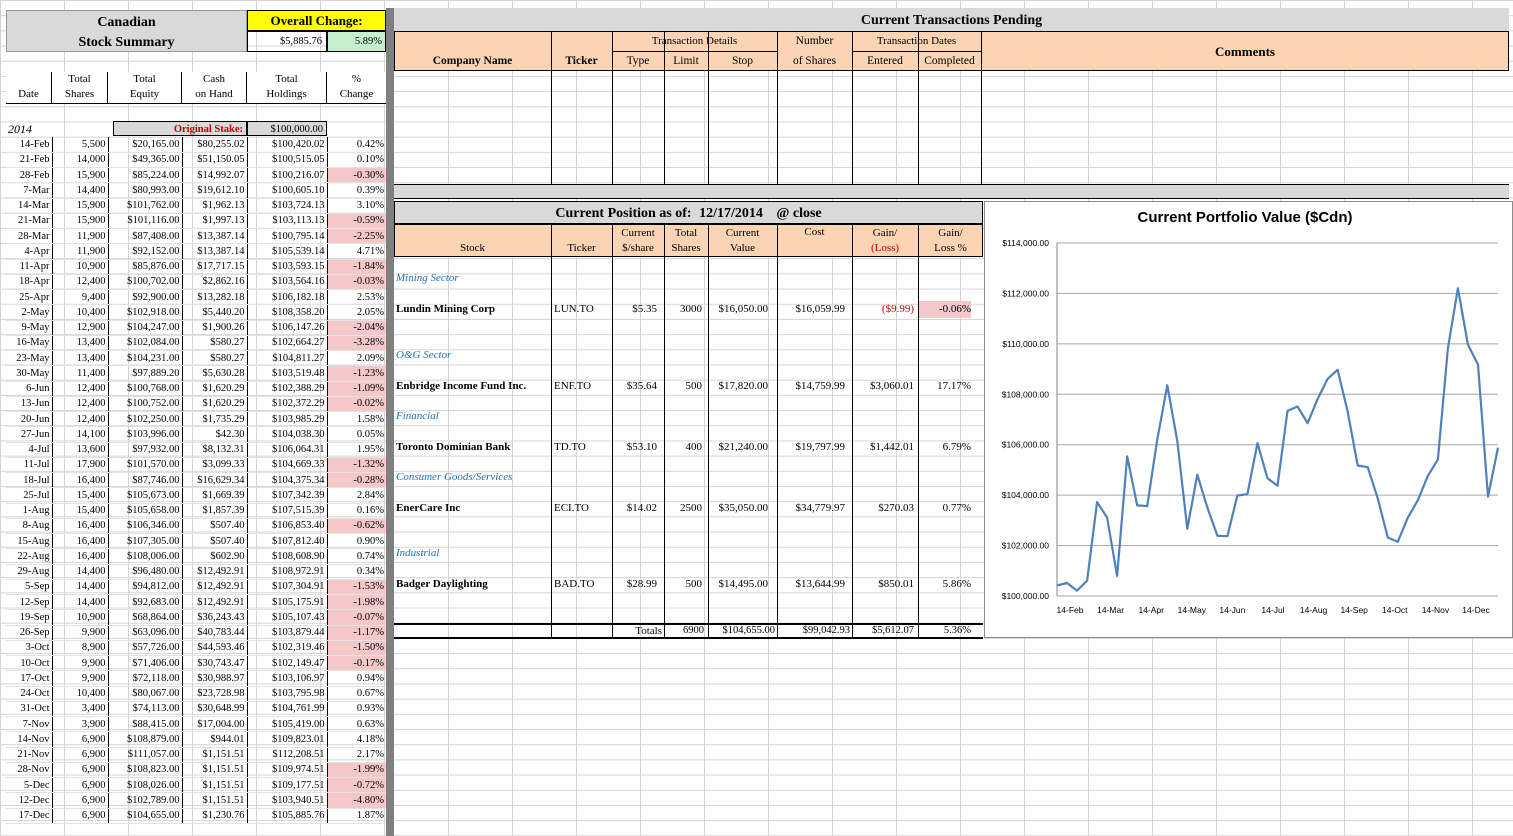 The height and width of the screenshot is (836, 1513). Describe the element at coordinates (215, 678) in the screenshot. I see `row-cash: $30,988.97` at that location.